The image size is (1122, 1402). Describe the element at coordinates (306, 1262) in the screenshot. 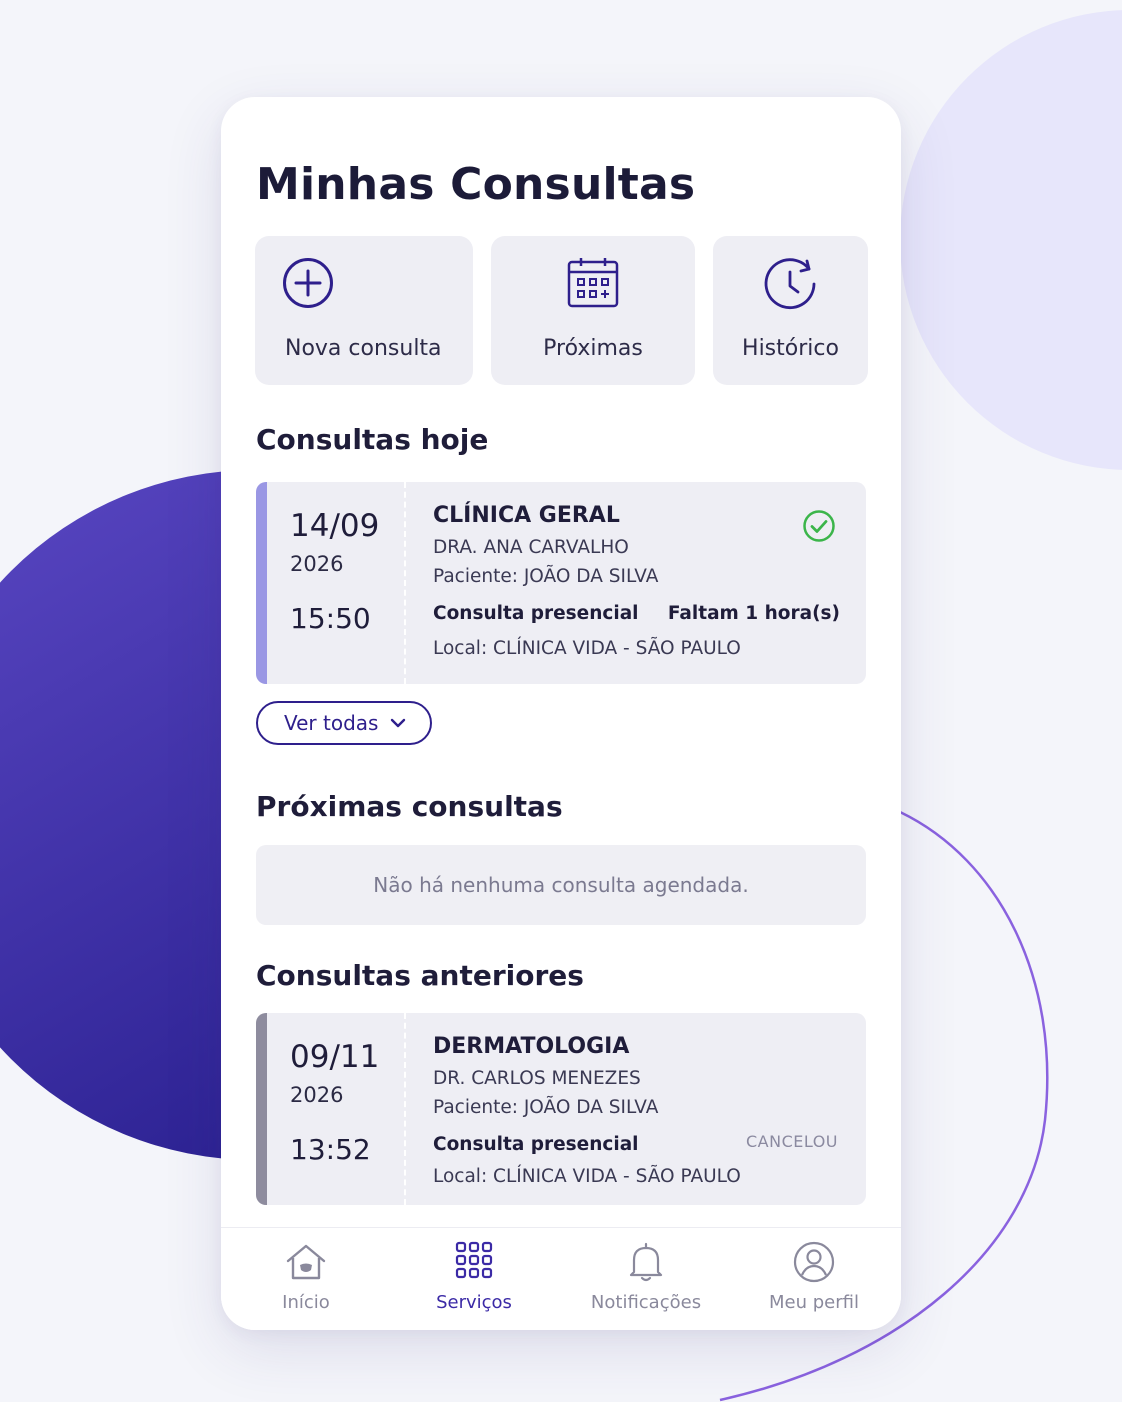

I see `home-icon` at that location.